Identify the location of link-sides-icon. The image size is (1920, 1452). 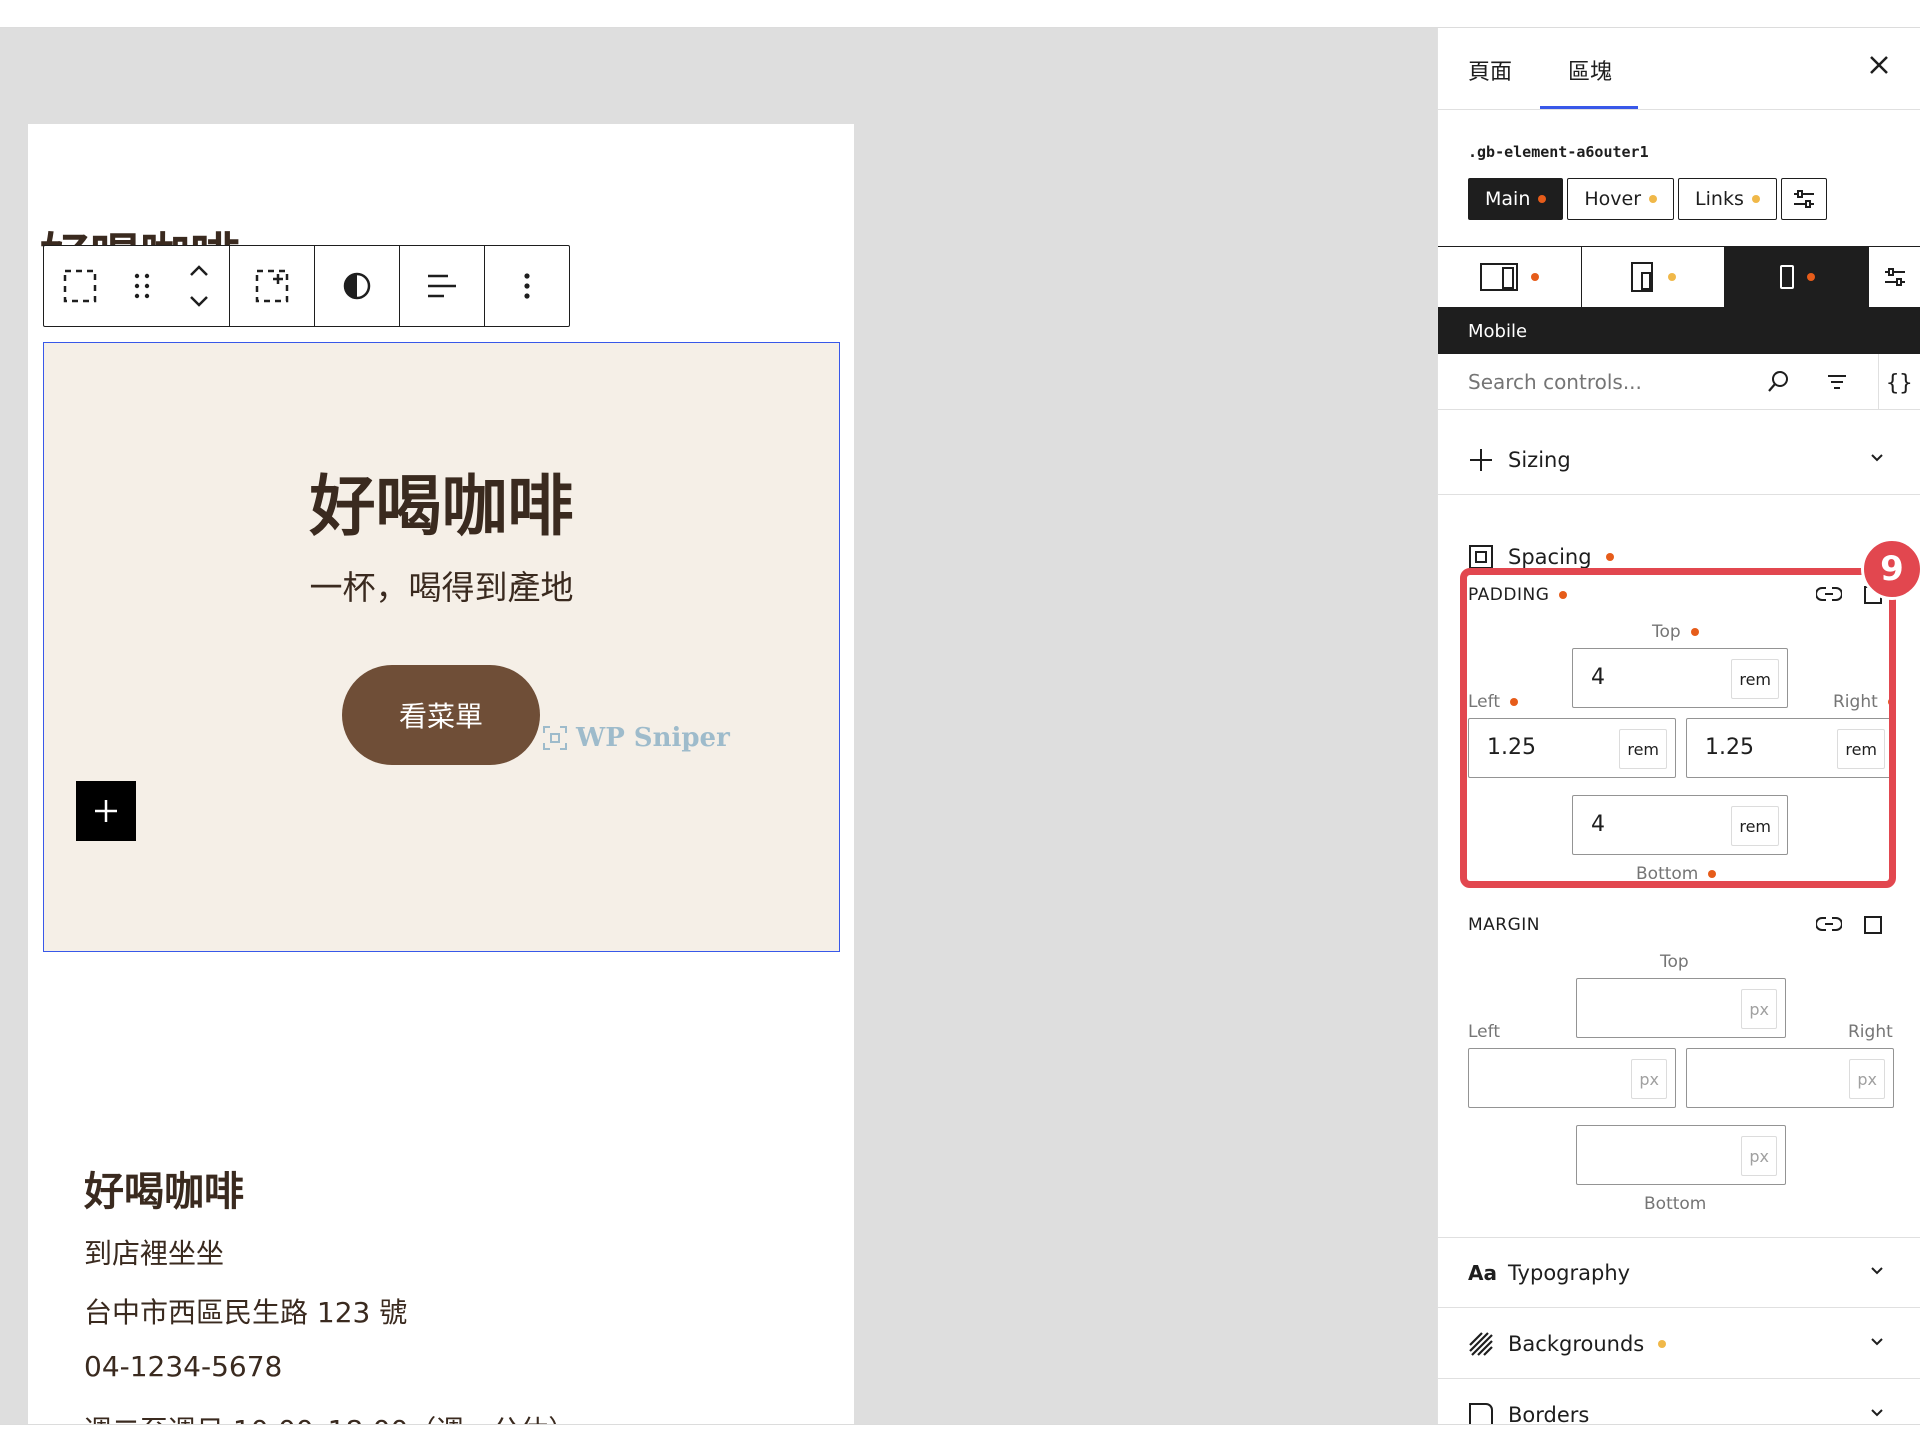
(1829, 926).